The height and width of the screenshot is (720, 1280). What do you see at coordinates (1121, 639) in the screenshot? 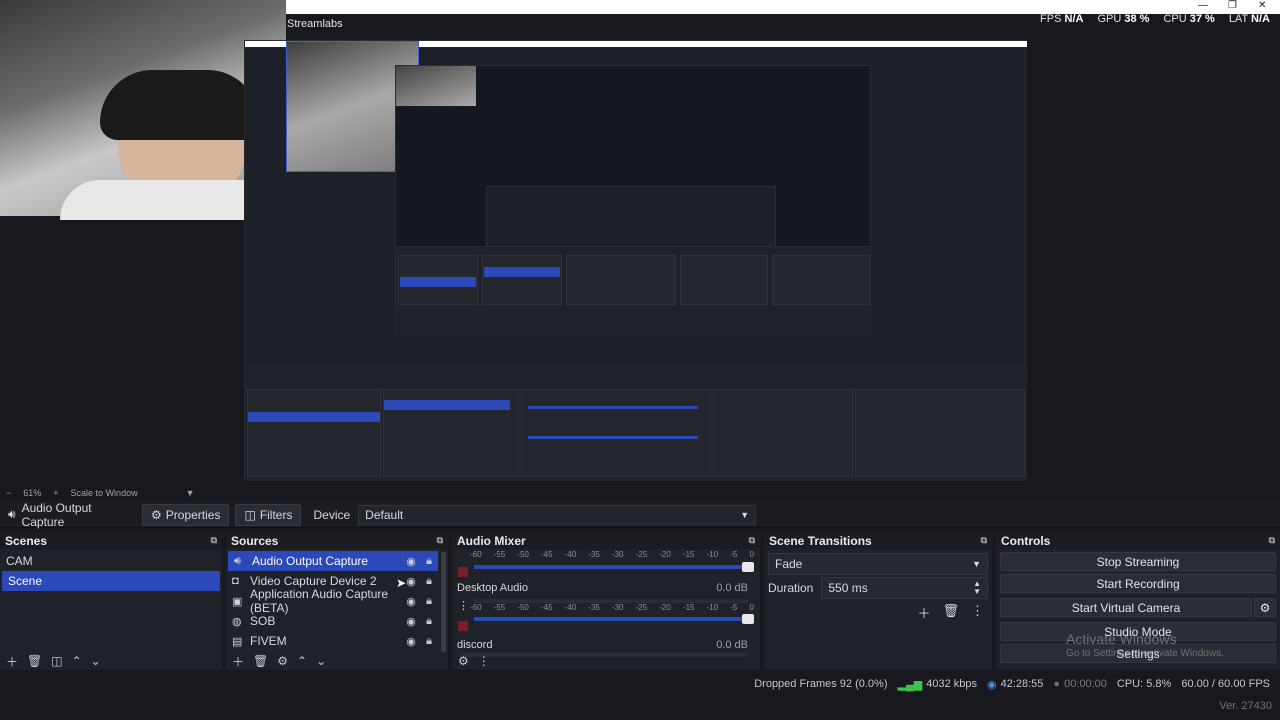
I see `activate-windows-title: Activate Windows` at bounding box center [1121, 639].